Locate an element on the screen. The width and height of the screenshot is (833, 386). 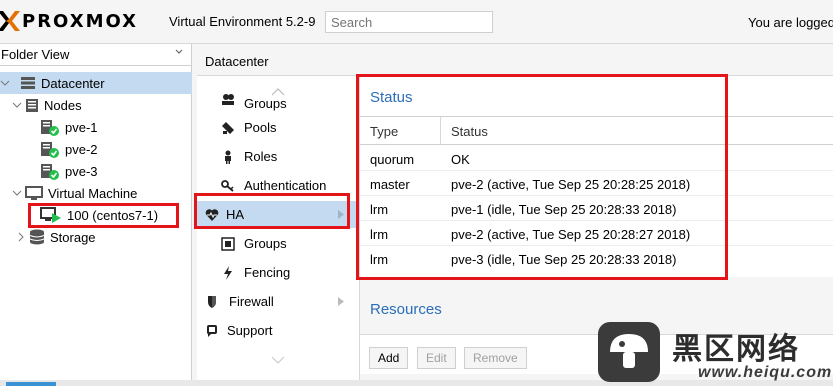
expand-arrow-icon is located at coordinates (341, 301).